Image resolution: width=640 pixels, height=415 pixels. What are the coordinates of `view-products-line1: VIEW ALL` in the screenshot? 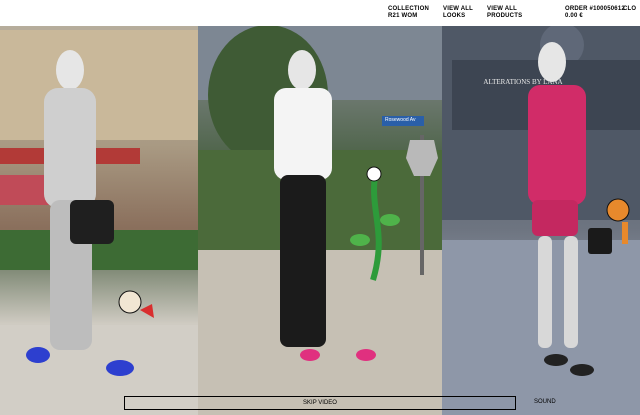 It's located at (502, 9).